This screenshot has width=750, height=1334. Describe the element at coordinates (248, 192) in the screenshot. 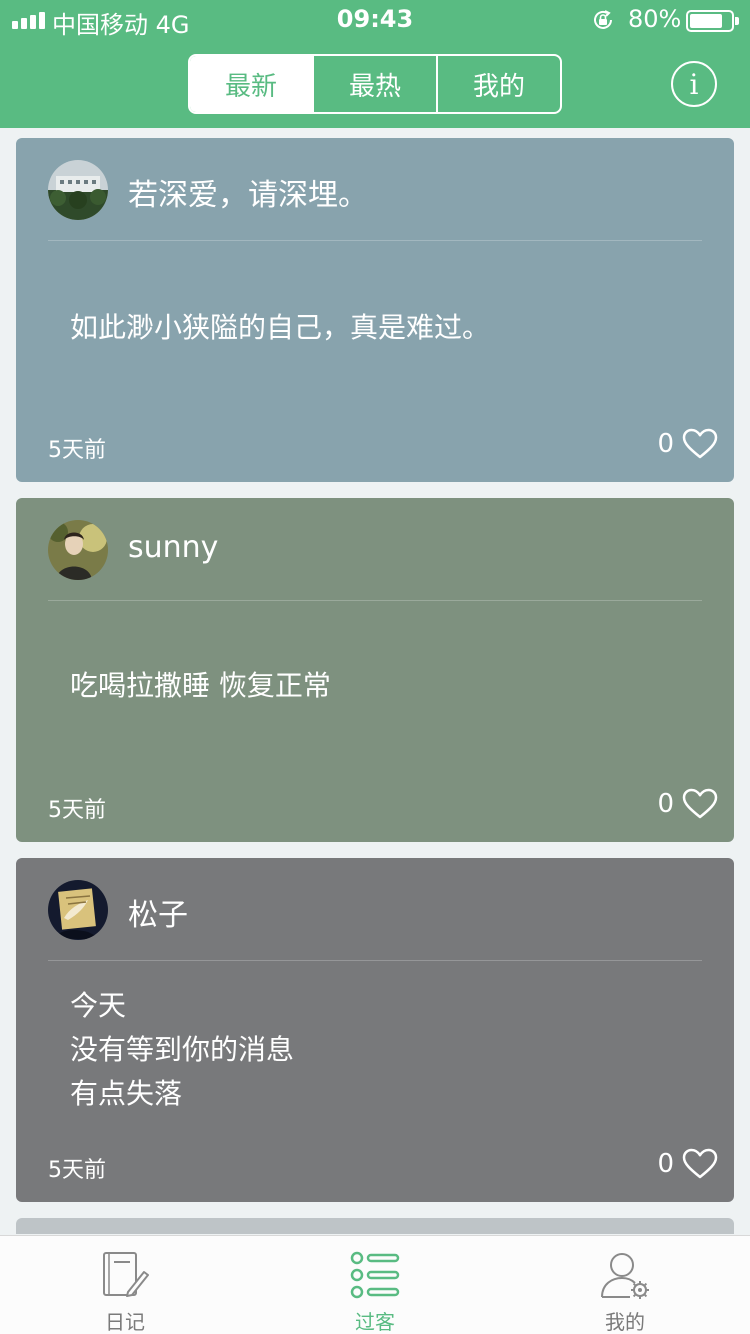

I see `post-author: 若深爱，请深埋。` at that location.